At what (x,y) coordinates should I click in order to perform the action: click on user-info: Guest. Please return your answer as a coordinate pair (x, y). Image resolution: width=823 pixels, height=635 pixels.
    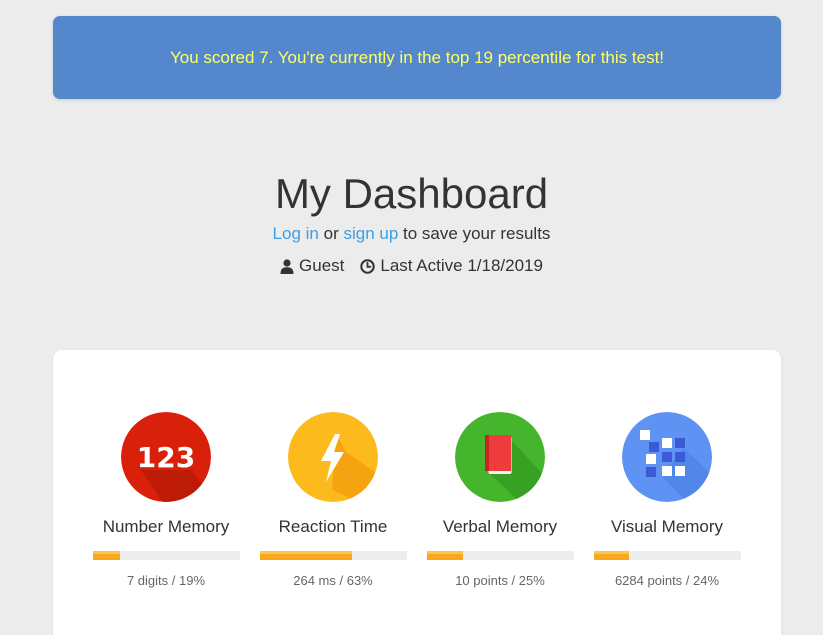
    Looking at the image, I should click on (312, 266).